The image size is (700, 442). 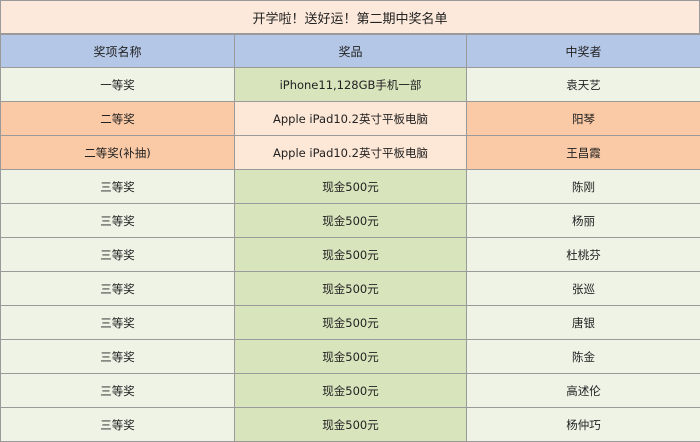 What do you see at coordinates (583, 84) in the screenshot?
I see `winner-cell: 袁天艺` at bounding box center [583, 84].